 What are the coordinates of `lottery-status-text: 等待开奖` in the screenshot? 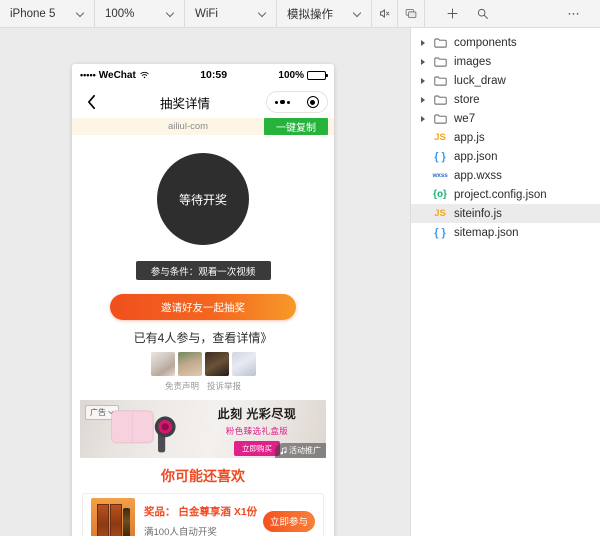 It's located at (202, 199).